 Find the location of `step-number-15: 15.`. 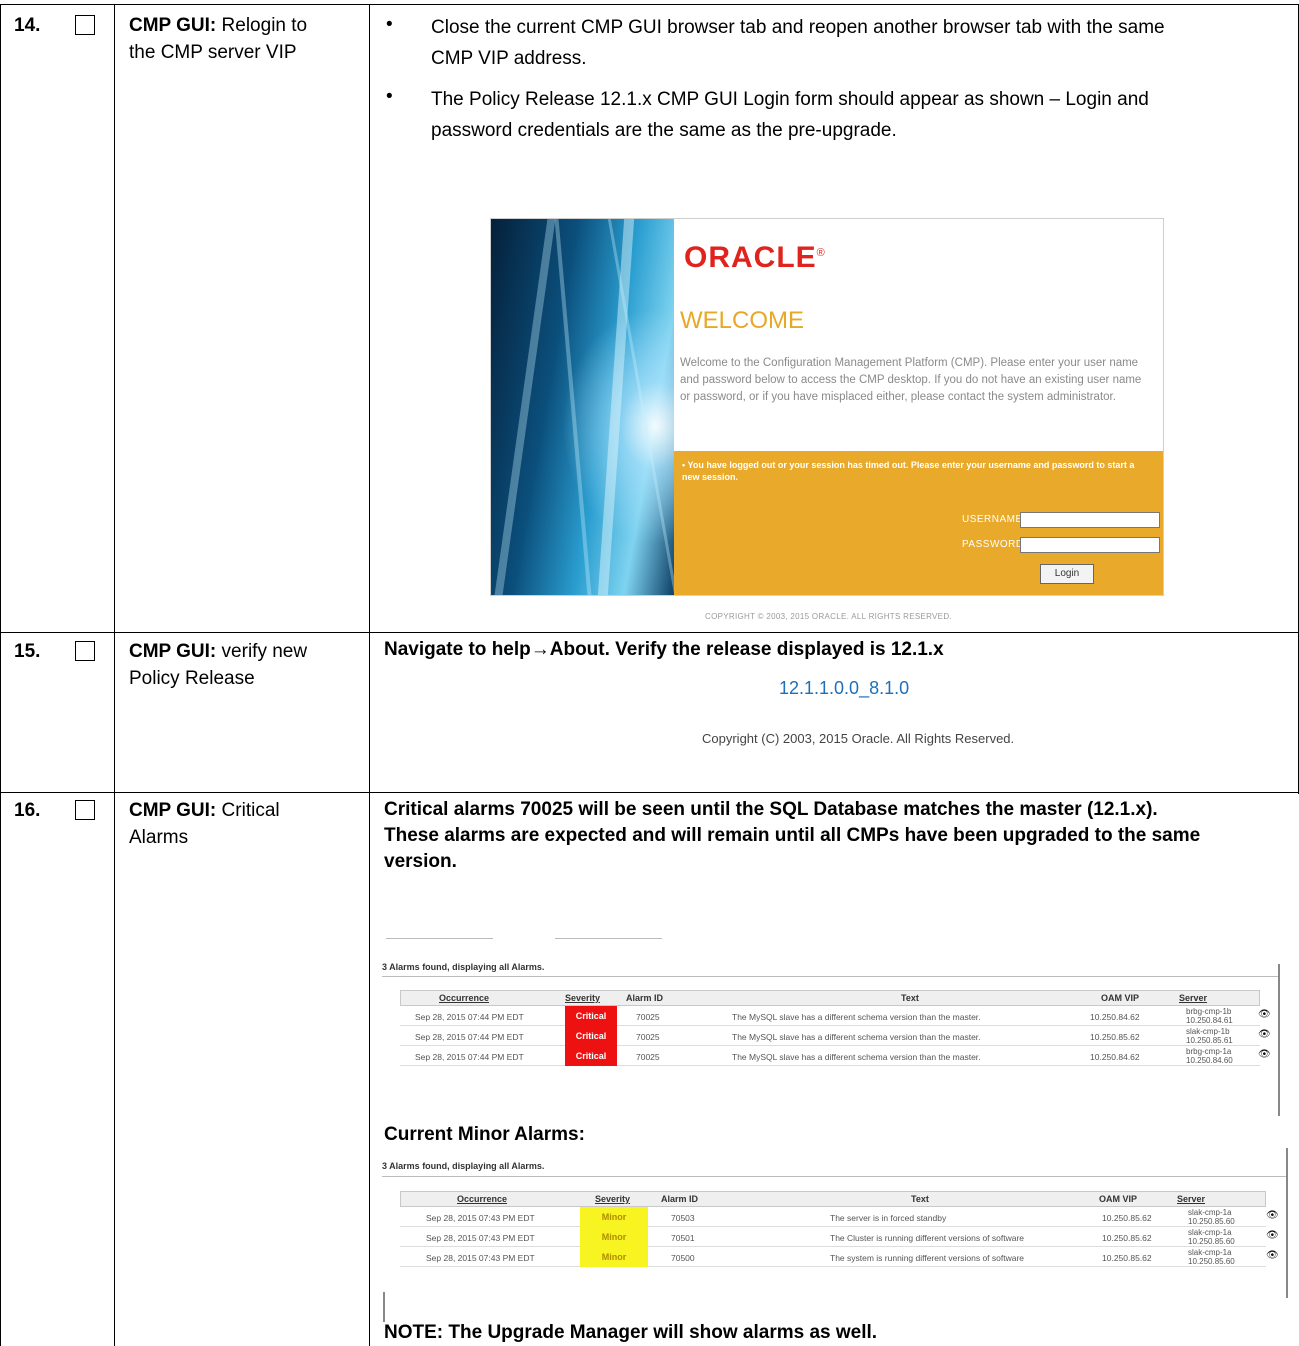

step-number-15: 15. is located at coordinates (27, 651).